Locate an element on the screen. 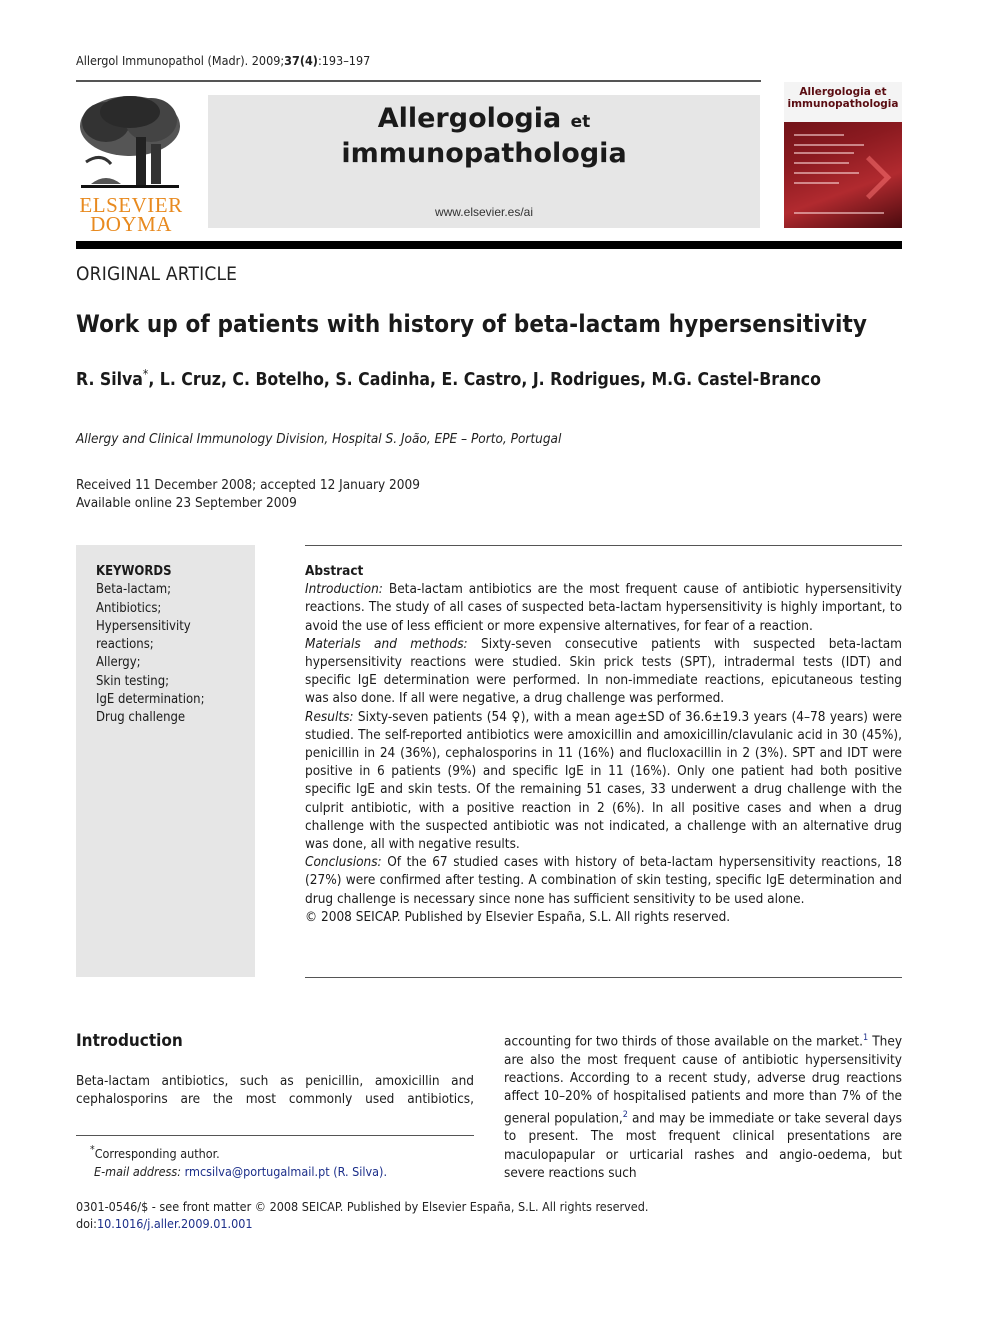 This screenshot has width=992, height=1323. author-first: R. Silva is located at coordinates (109, 379).